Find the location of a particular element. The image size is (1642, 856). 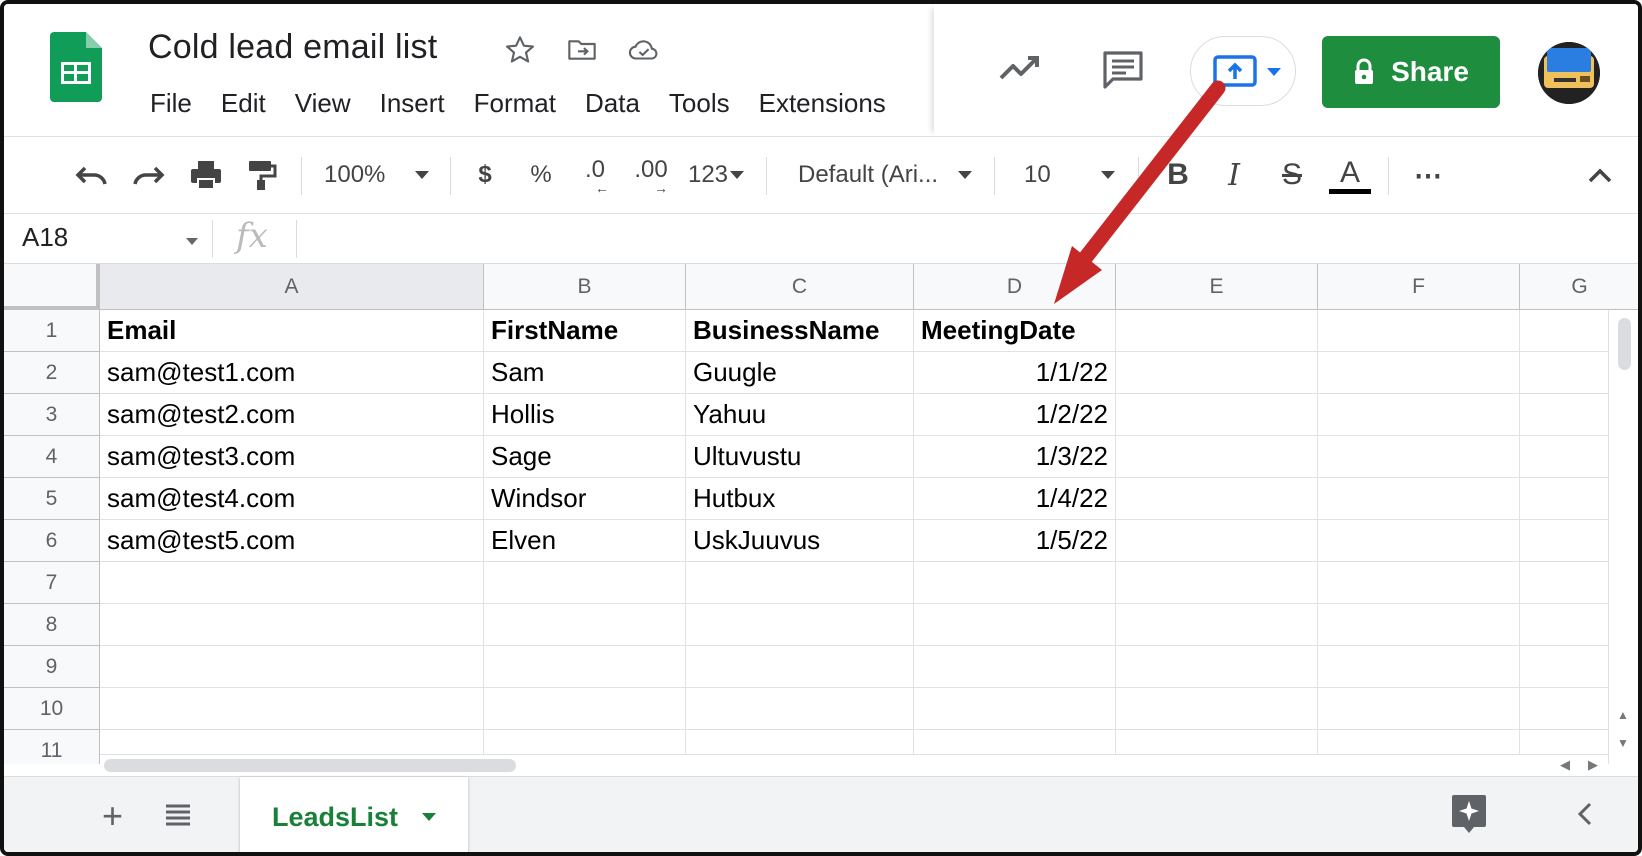

move-to-folder-icon is located at coordinates (582, 50).